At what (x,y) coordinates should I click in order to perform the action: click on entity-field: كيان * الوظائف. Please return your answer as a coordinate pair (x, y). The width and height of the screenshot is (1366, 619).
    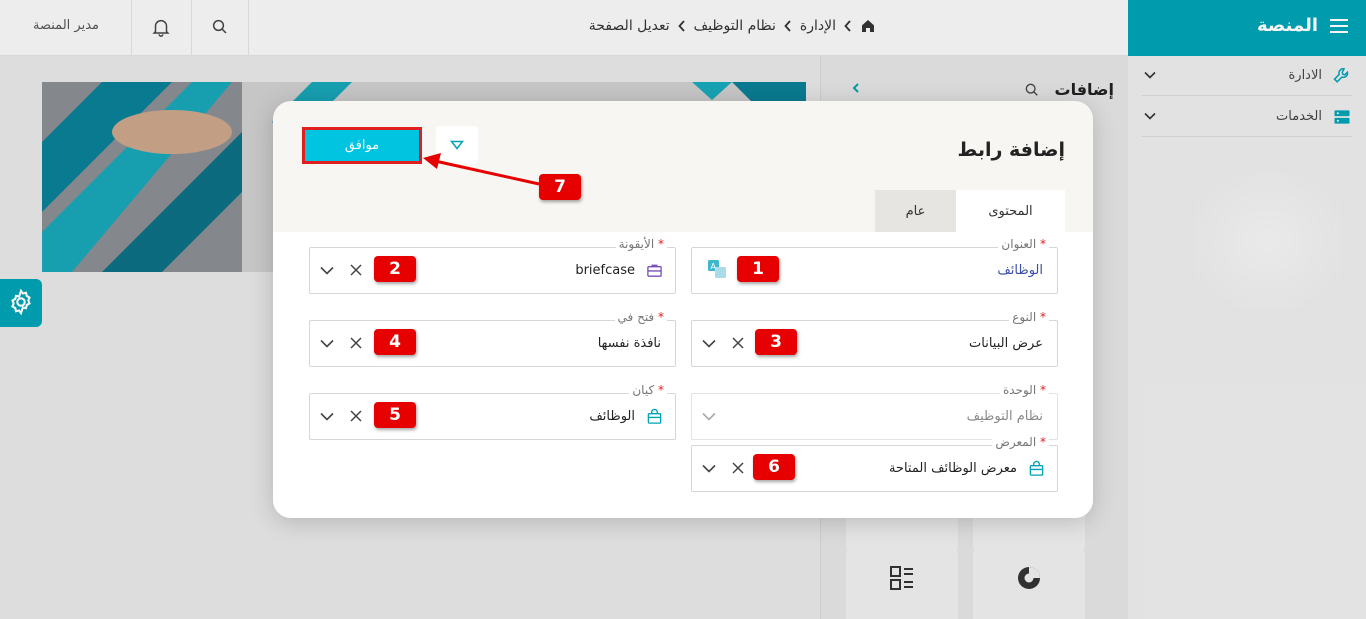
    Looking at the image, I should click on (492, 411).